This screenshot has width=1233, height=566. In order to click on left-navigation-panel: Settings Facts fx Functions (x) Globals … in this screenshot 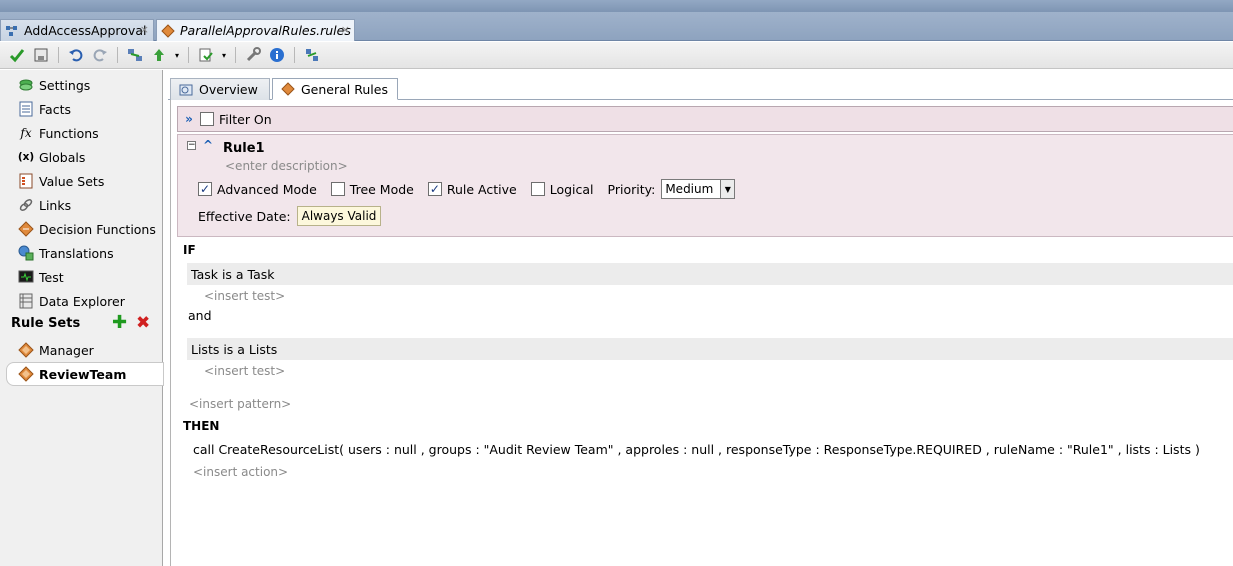, I will do `click(82, 318)`.